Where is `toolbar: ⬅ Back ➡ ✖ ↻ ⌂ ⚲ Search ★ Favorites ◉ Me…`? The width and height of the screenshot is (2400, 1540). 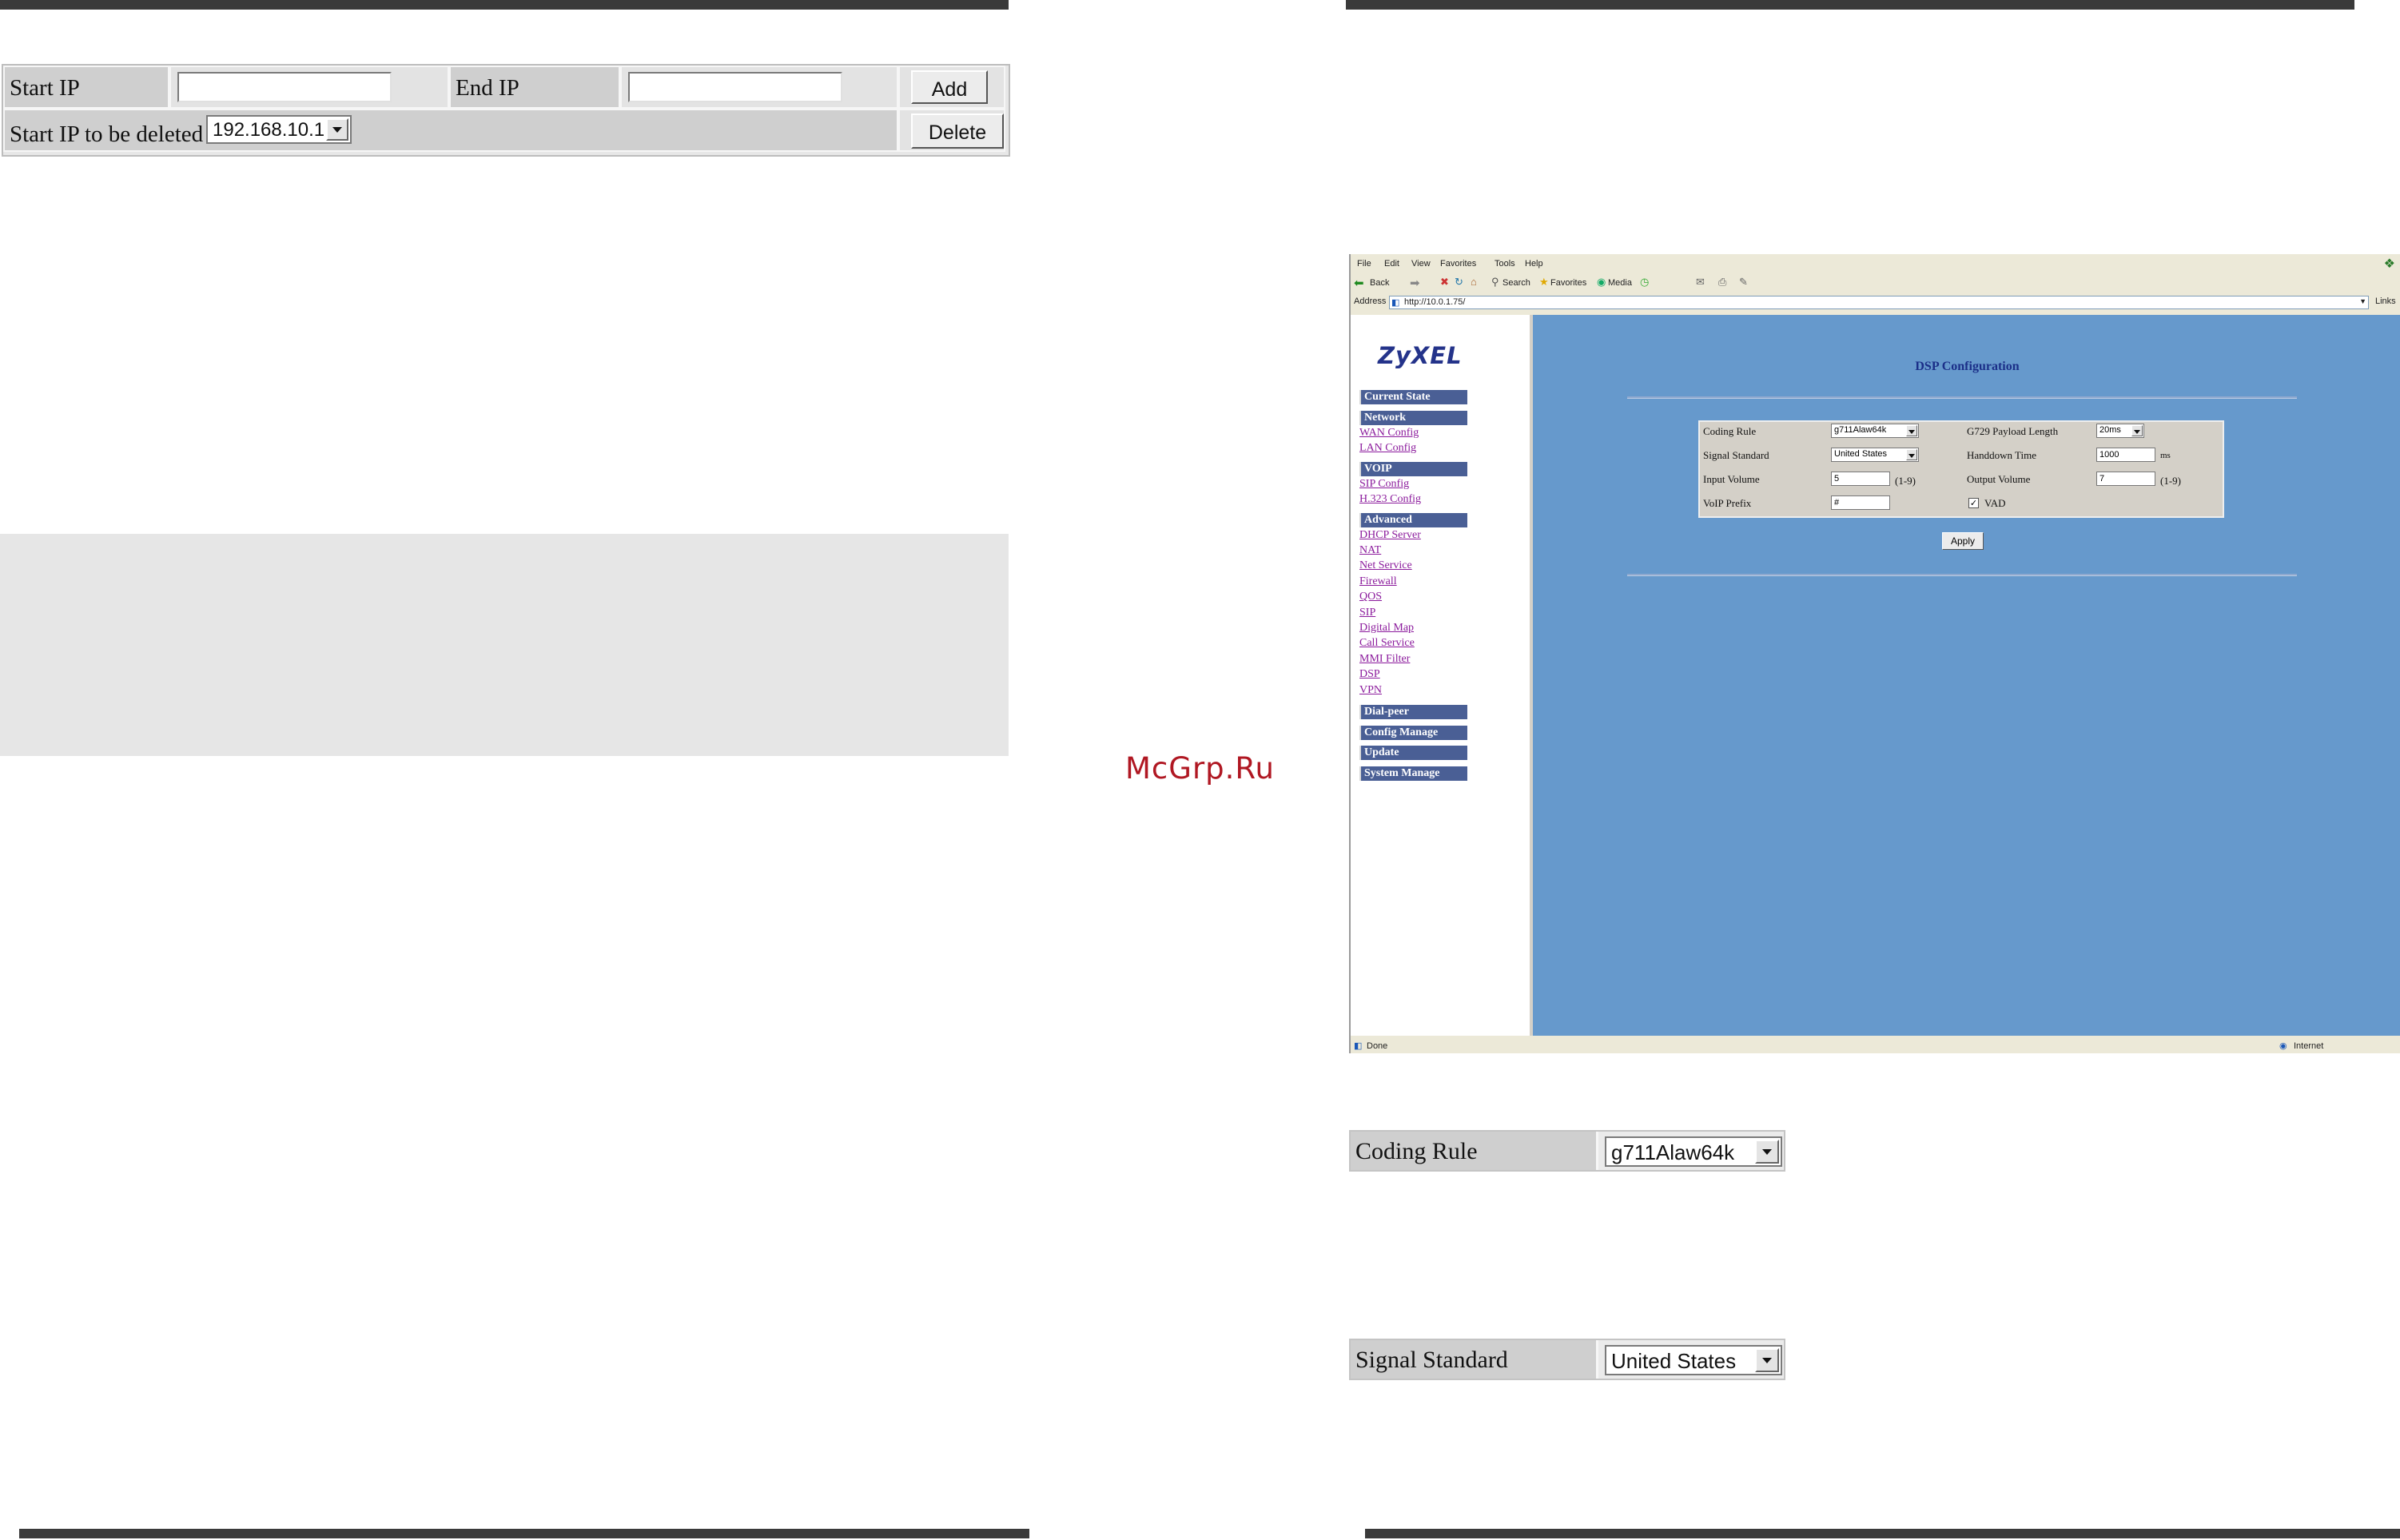 toolbar: ⬅ Back ➡ ✖ ↻ ⌂ ⚲ Search ★ Favorites ◉ Me… is located at coordinates (1876, 282).